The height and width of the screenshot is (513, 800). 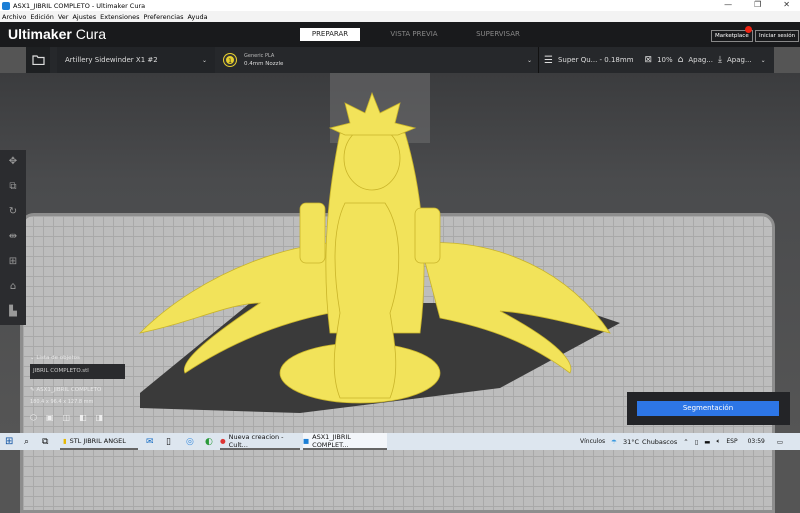 What do you see at coordinates (13, 187) in the screenshot?
I see `scale-tool-icon: ⧉` at bounding box center [13, 187].